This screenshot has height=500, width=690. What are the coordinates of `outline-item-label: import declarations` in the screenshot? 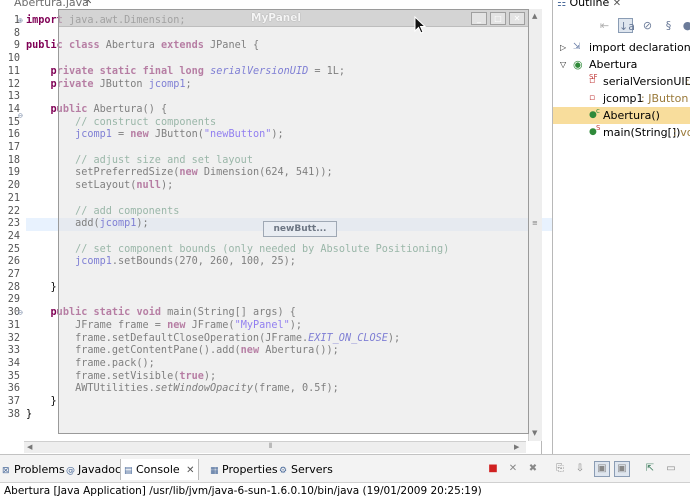 It's located at (639, 47).